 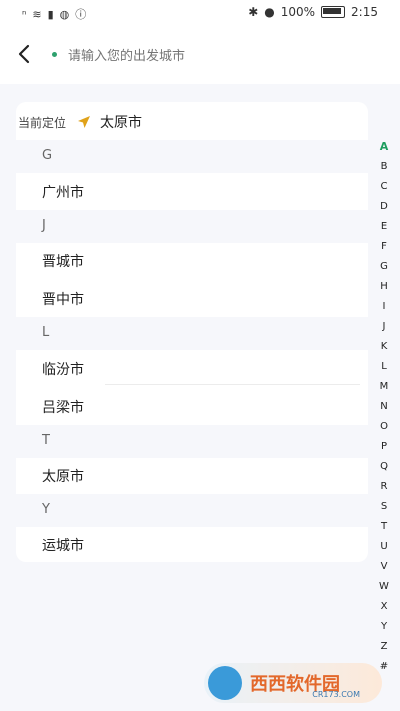 What do you see at coordinates (384, 647) in the screenshot?
I see `index-letter: Z` at bounding box center [384, 647].